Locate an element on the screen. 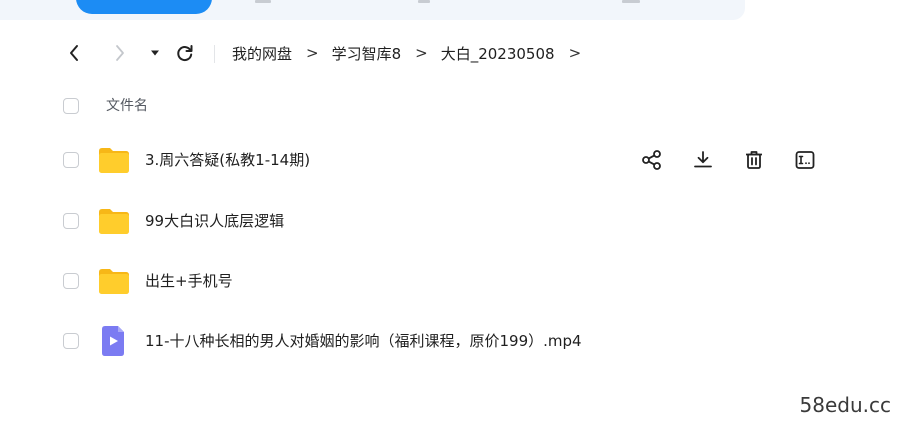 This screenshot has width=903, height=431. upload-button is located at coordinates (144, 7).